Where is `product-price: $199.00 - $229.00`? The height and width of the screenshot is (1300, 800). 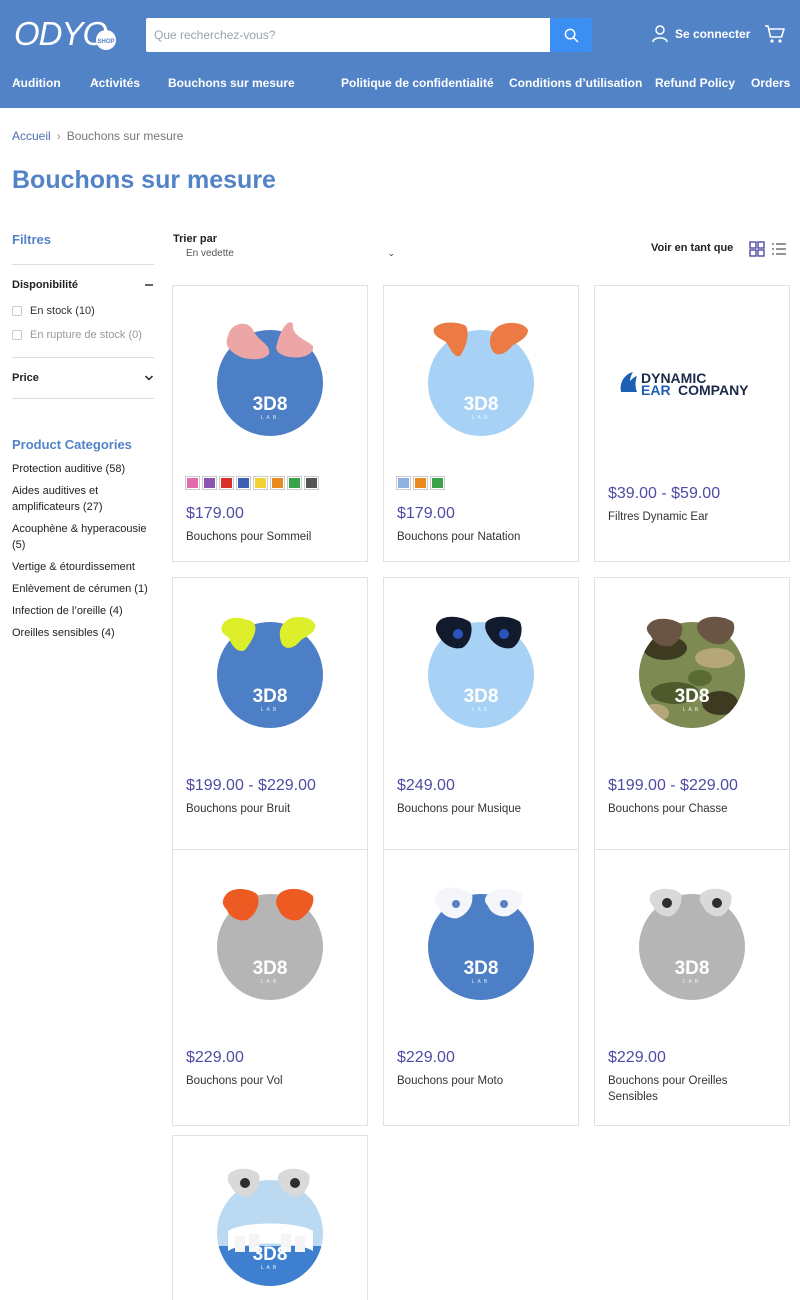
product-price: $199.00 - $229.00 is located at coordinates (251, 785).